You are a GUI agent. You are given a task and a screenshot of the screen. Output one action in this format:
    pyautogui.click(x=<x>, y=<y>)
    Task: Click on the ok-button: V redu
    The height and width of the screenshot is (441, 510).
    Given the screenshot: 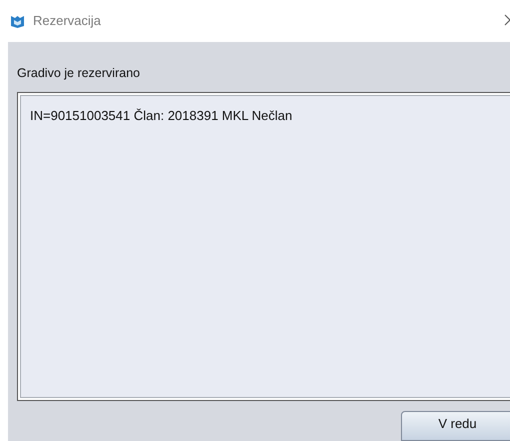 What is the action you would take?
    pyautogui.click(x=455, y=426)
    